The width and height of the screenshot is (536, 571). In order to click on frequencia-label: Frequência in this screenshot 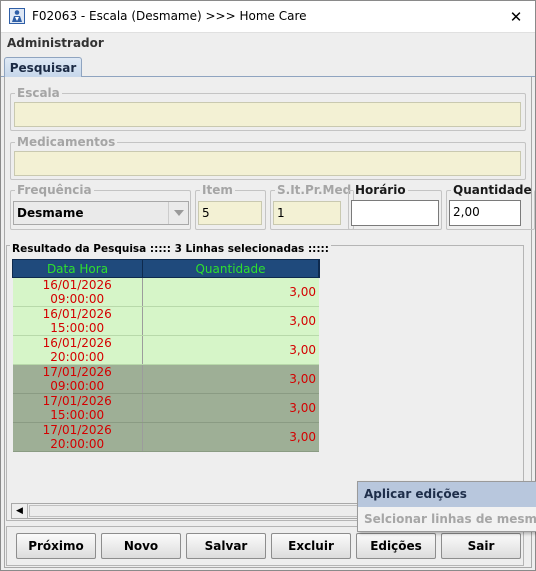, I will do `click(54, 190)`.